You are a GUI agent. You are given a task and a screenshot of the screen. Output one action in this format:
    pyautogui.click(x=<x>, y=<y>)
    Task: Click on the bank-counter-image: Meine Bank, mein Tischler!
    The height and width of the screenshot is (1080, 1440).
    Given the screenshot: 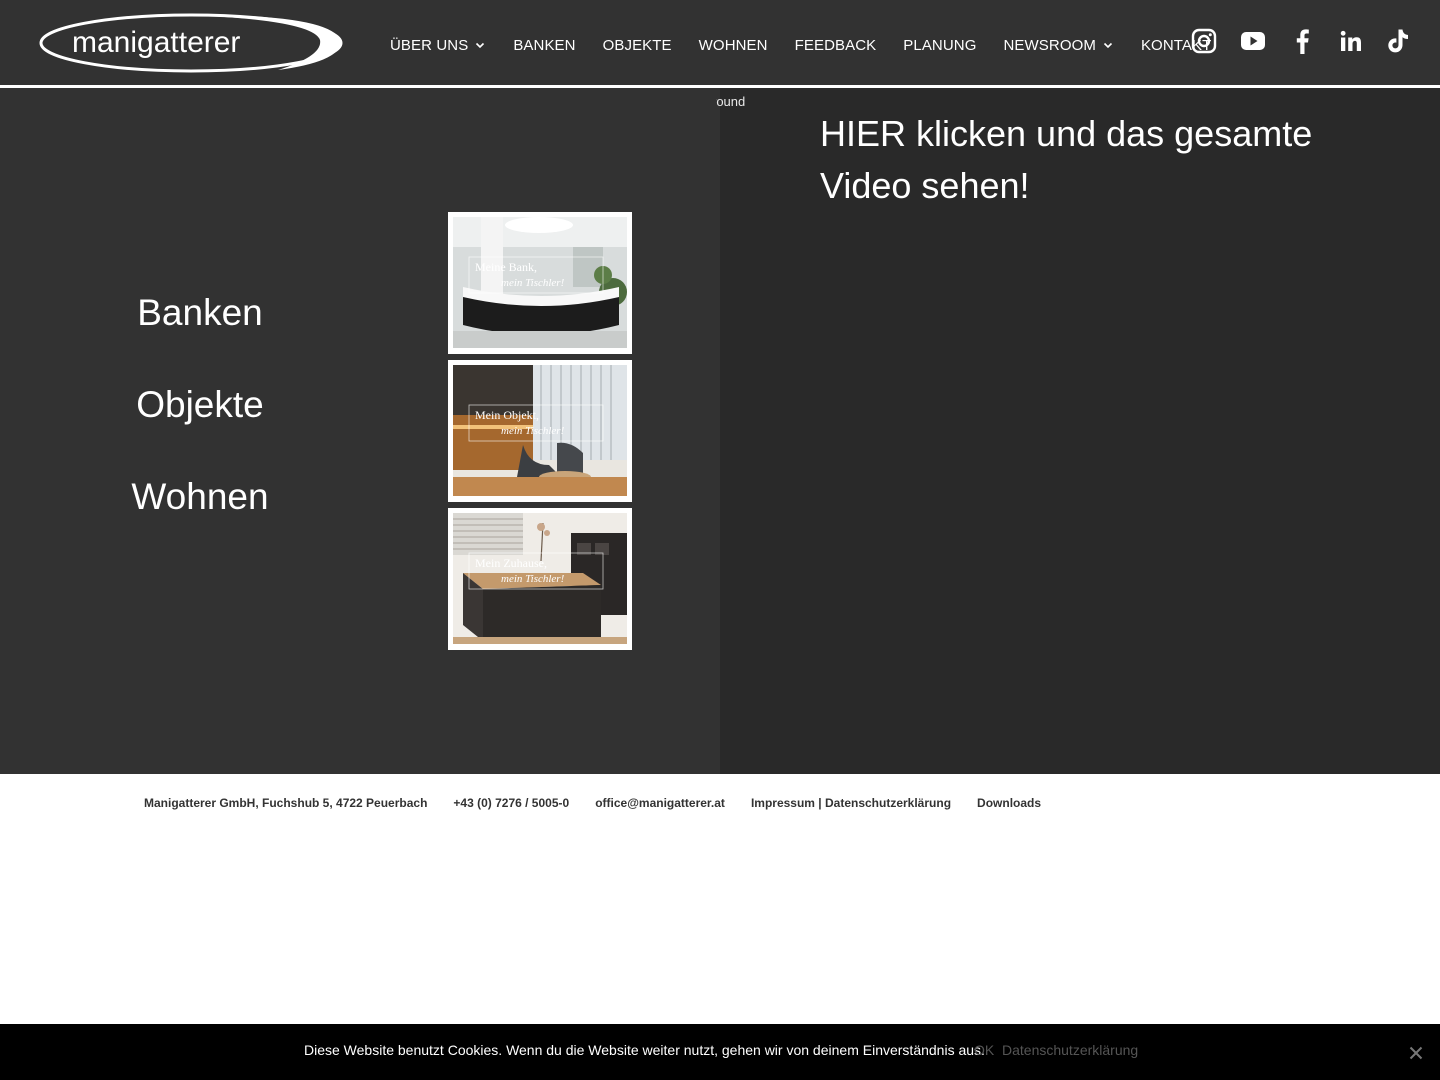 What is the action you would take?
    pyautogui.click(x=540, y=282)
    